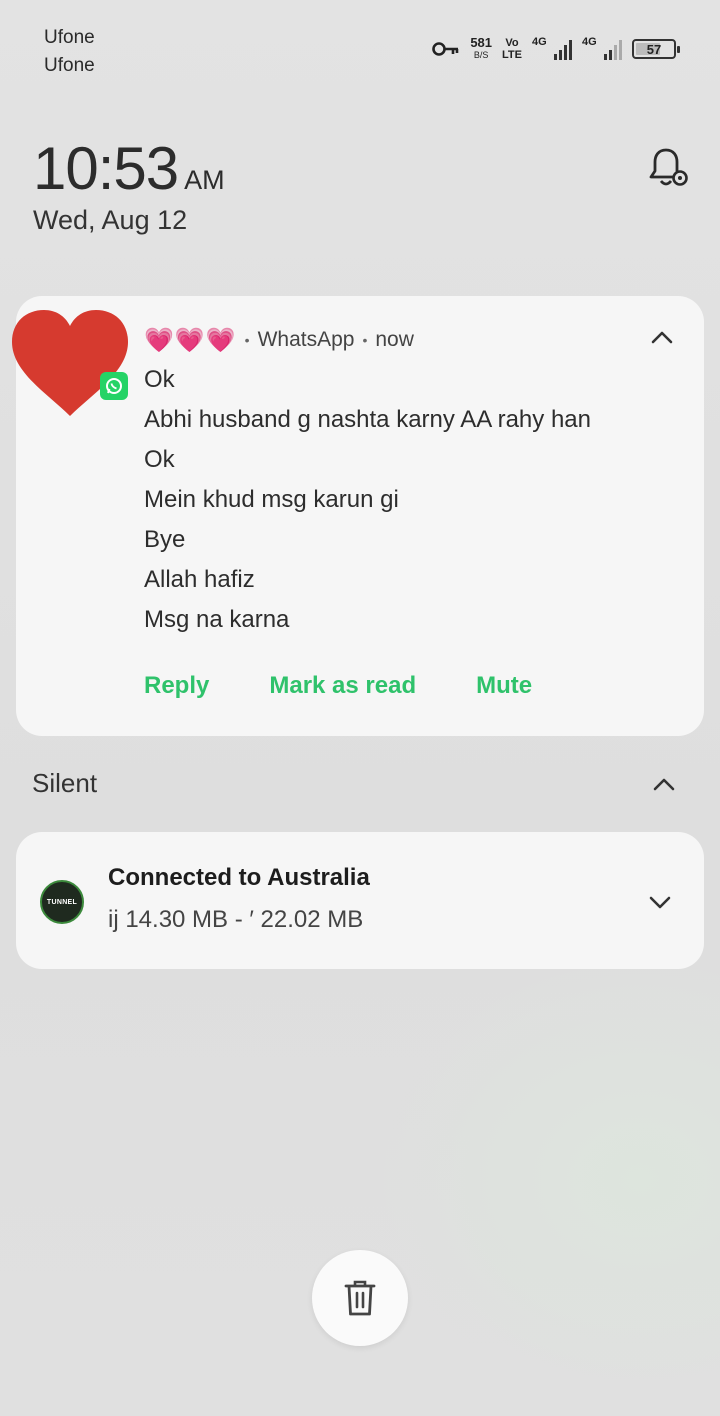  I want to click on tunnel-app-icon: TUNNEL, so click(62, 902).